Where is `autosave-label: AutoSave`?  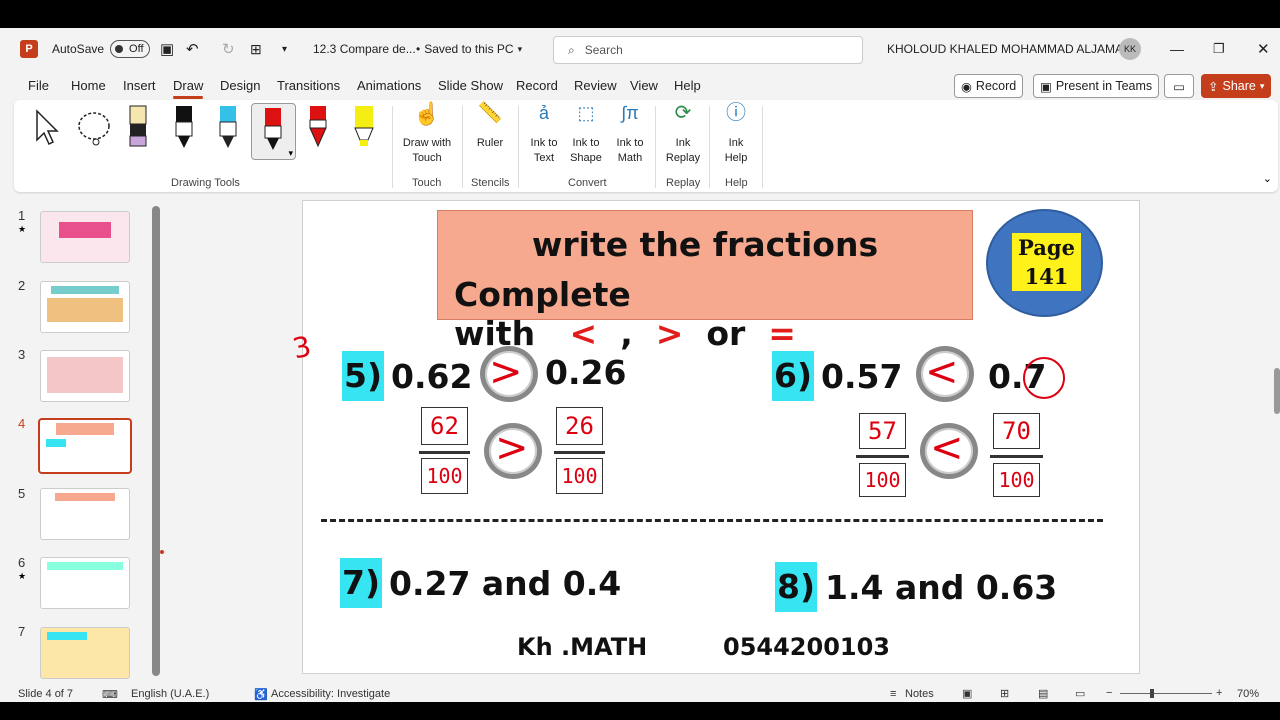 autosave-label: AutoSave is located at coordinates (78, 49).